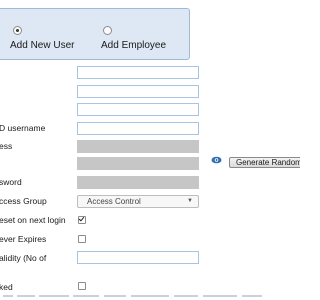  What do you see at coordinates (134, 45) in the screenshot?
I see `add-employee-label: Add Employee` at bounding box center [134, 45].